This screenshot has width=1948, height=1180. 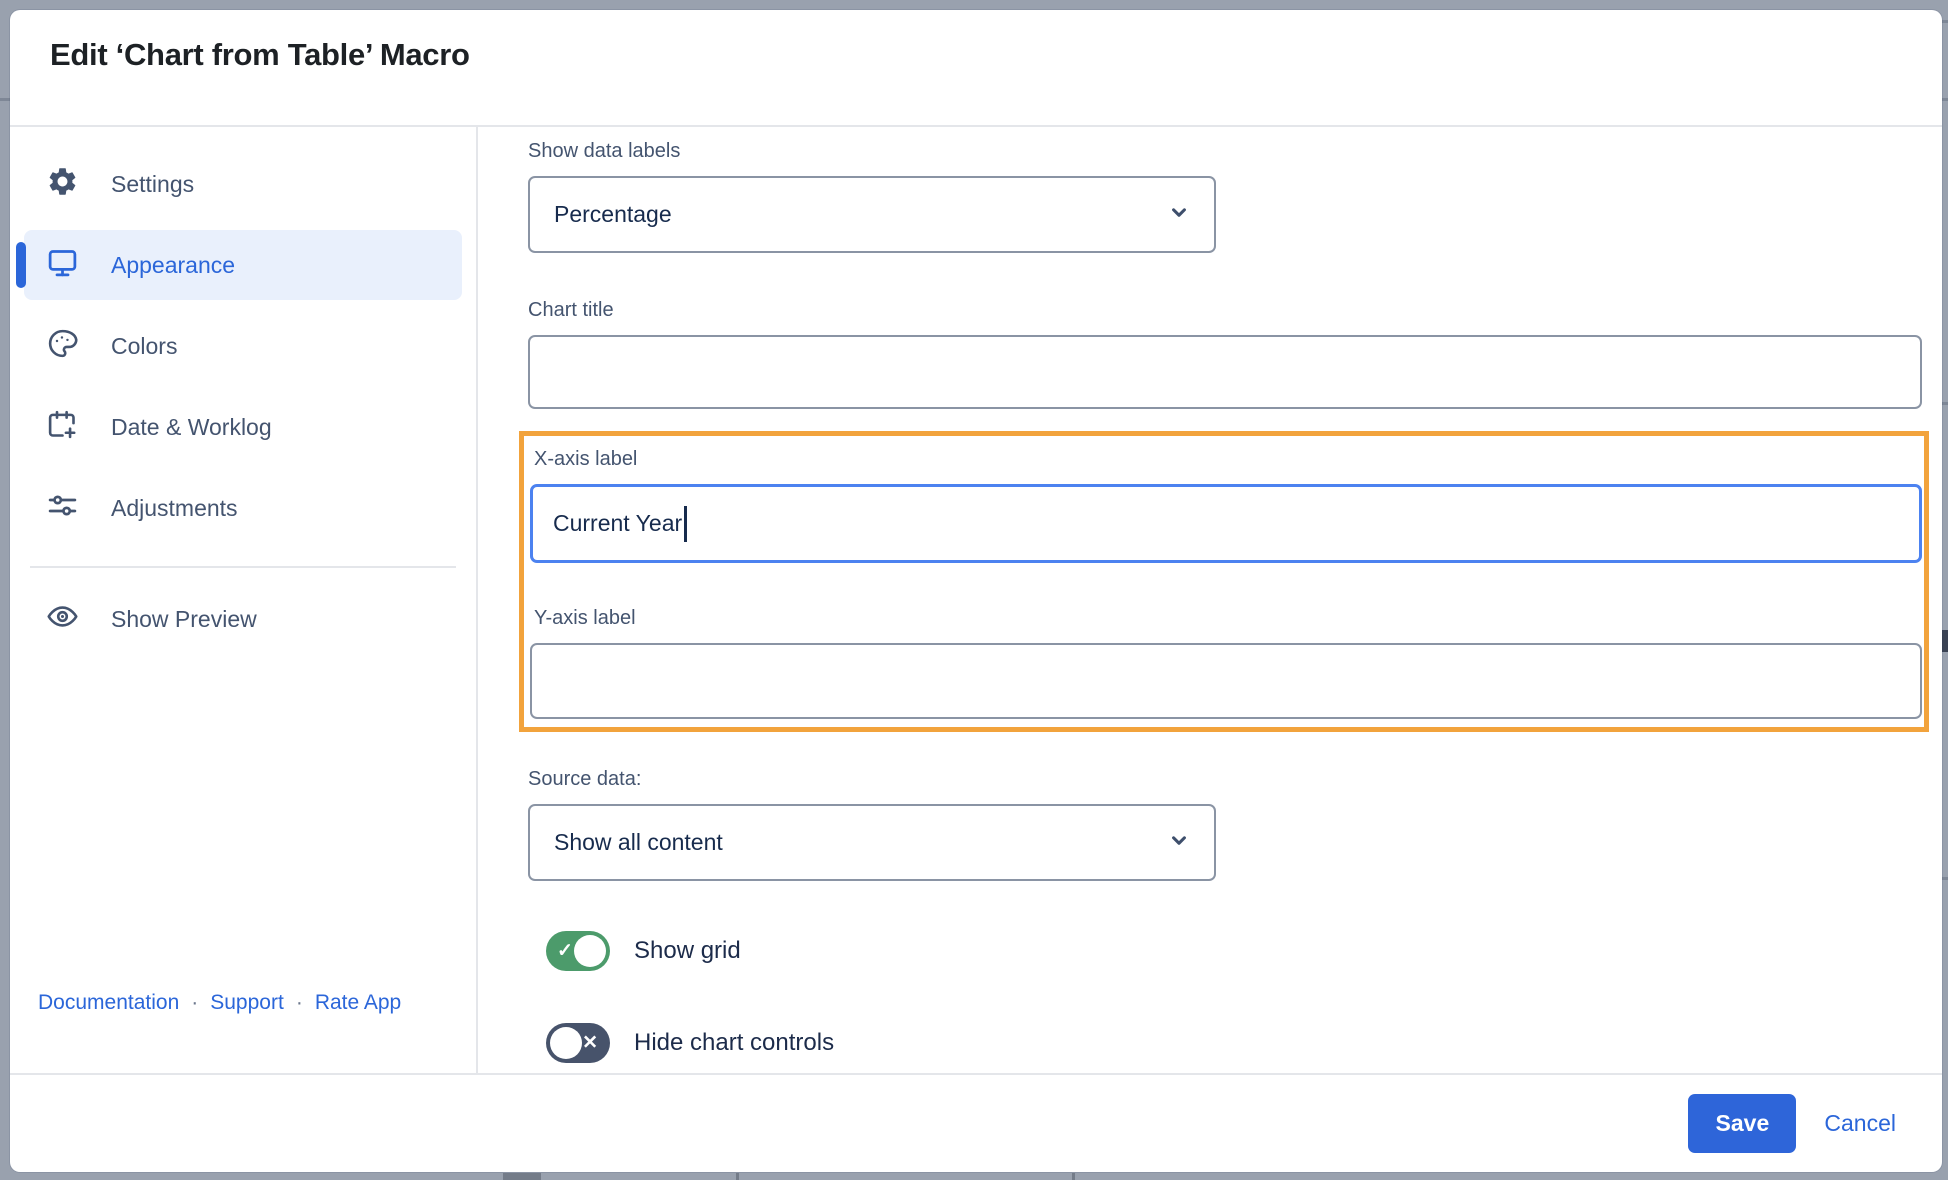 What do you see at coordinates (174, 507) in the screenshot?
I see `sidebar-item-label: Adjustments` at bounding box center [174, 507].